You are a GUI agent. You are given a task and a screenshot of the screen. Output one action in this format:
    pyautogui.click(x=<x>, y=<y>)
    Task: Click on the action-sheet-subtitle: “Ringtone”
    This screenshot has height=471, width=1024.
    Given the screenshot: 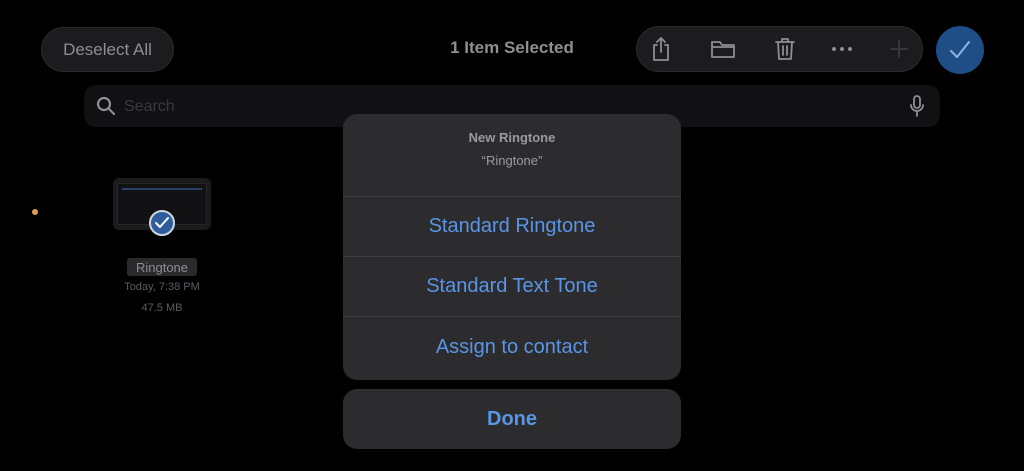 What is the action you would take?
    pyautogui.click(x=512, y=160)
    